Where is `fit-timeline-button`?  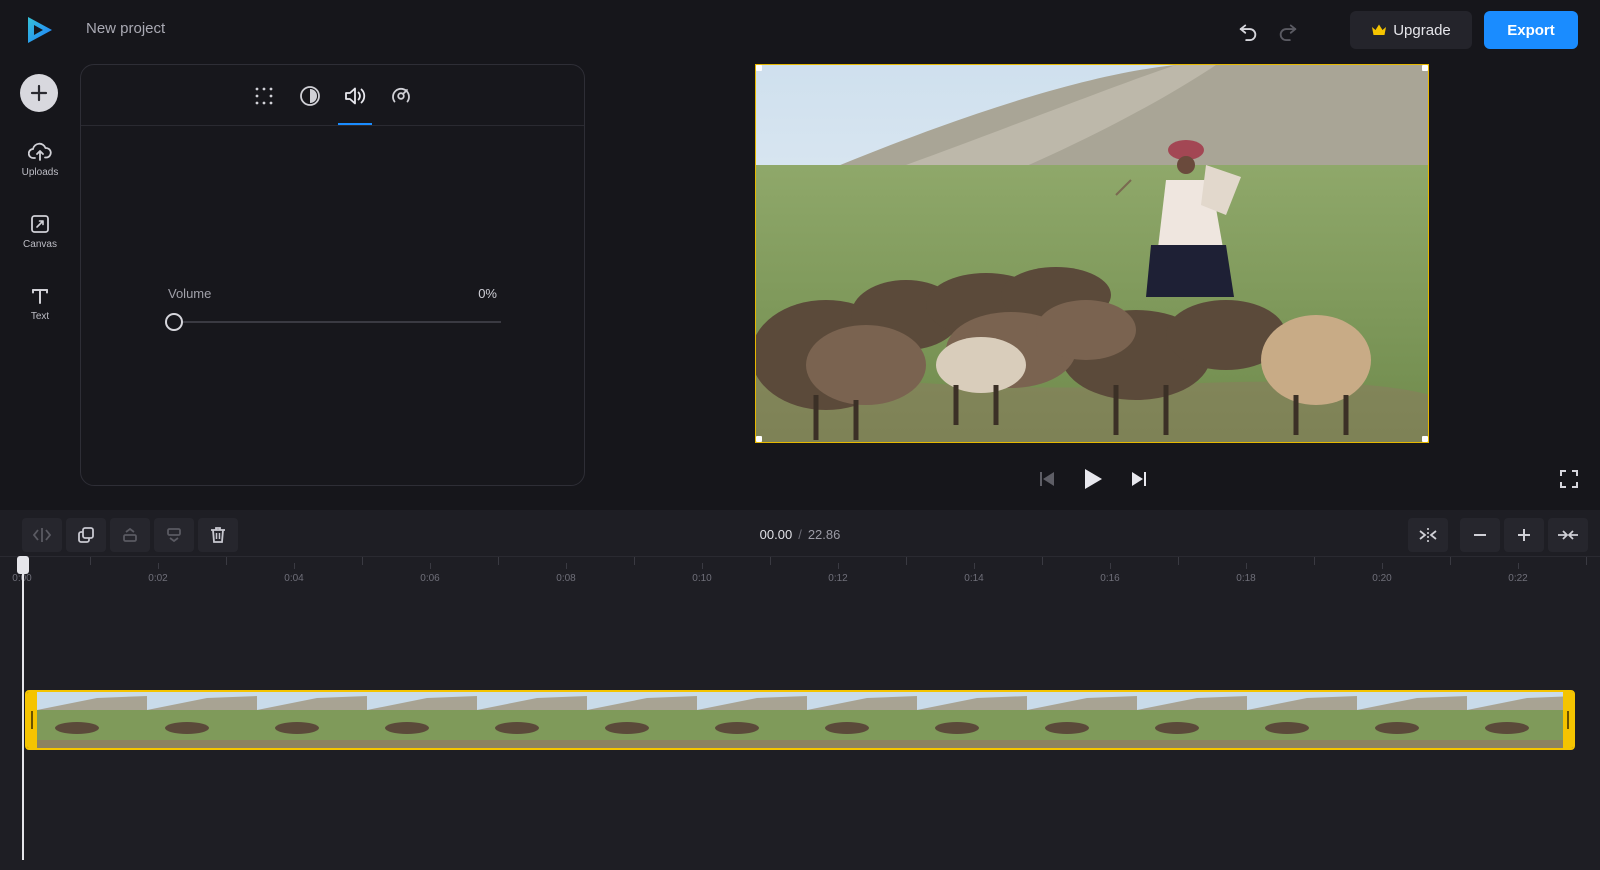
fit-timeline-button is located at coordinates (1568, 535).